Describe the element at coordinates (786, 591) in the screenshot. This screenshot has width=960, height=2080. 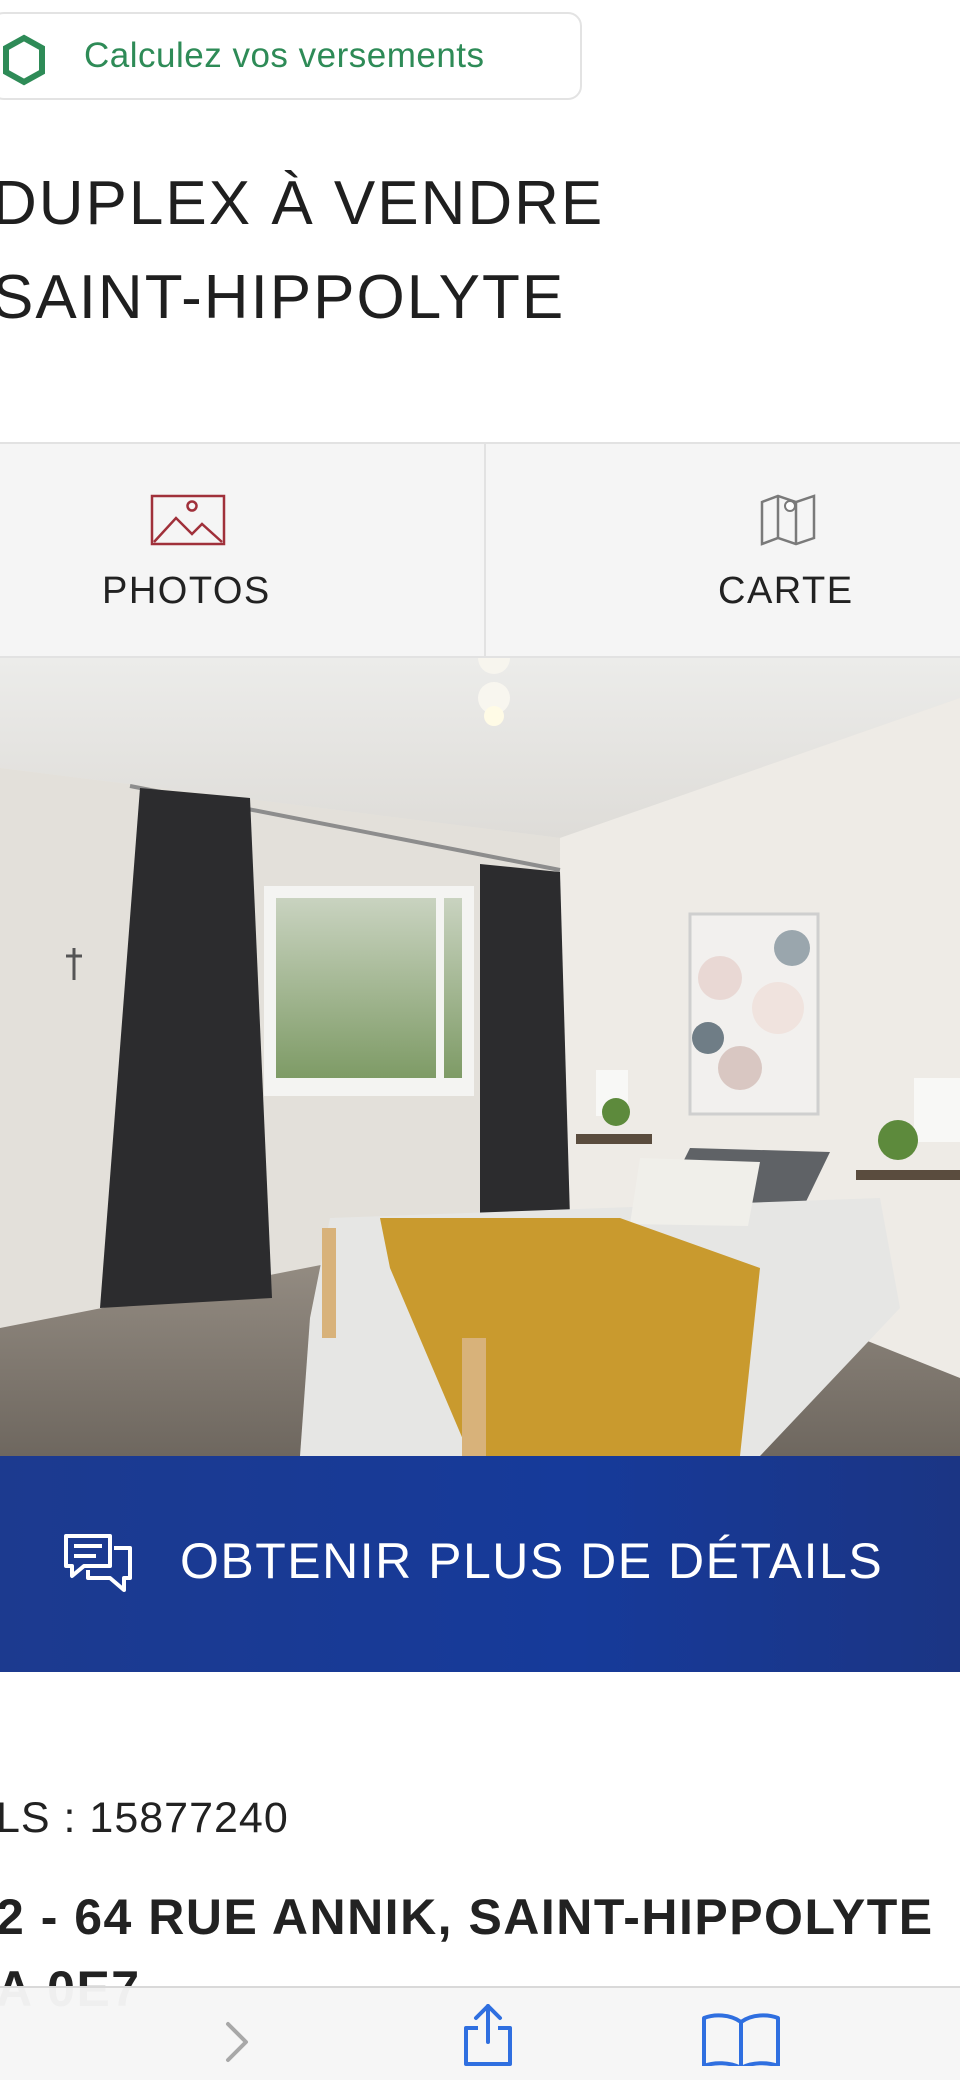
I see `tab-map-label: CARTE` at that location.